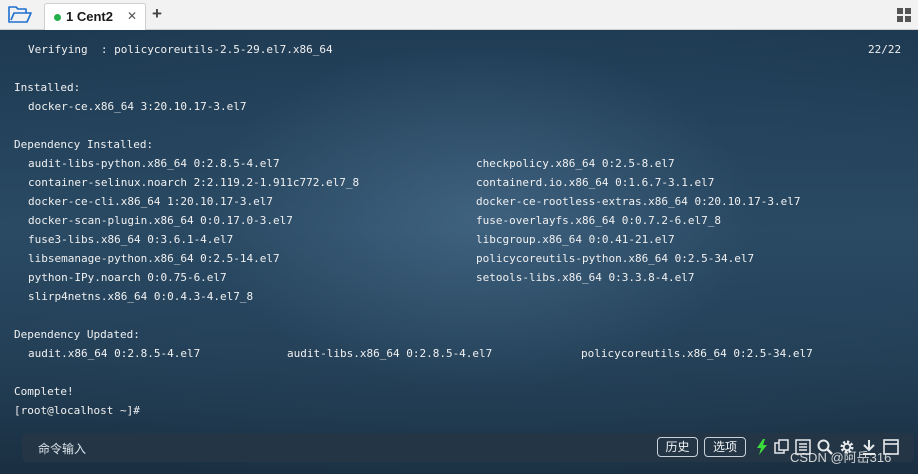  Describe the element at coordinates (468, 447) in the screenshot. I see `command-input-bar: 命令输入 历史 选项` at that location.